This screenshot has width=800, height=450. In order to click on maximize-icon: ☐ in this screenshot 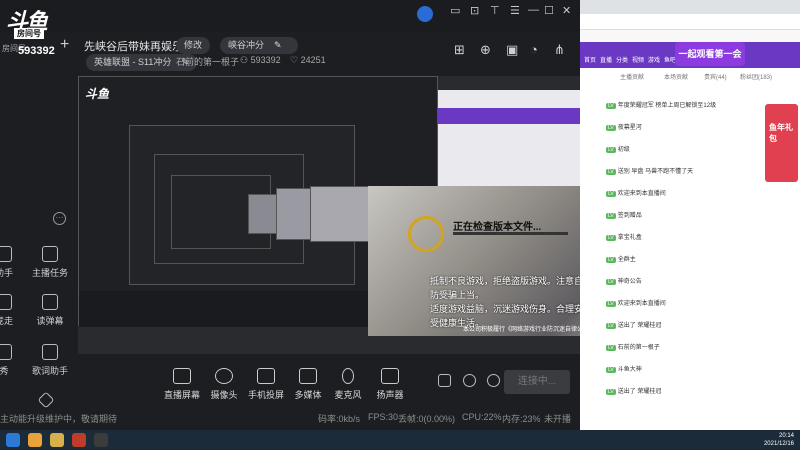, I will do `click(549, 10)`.